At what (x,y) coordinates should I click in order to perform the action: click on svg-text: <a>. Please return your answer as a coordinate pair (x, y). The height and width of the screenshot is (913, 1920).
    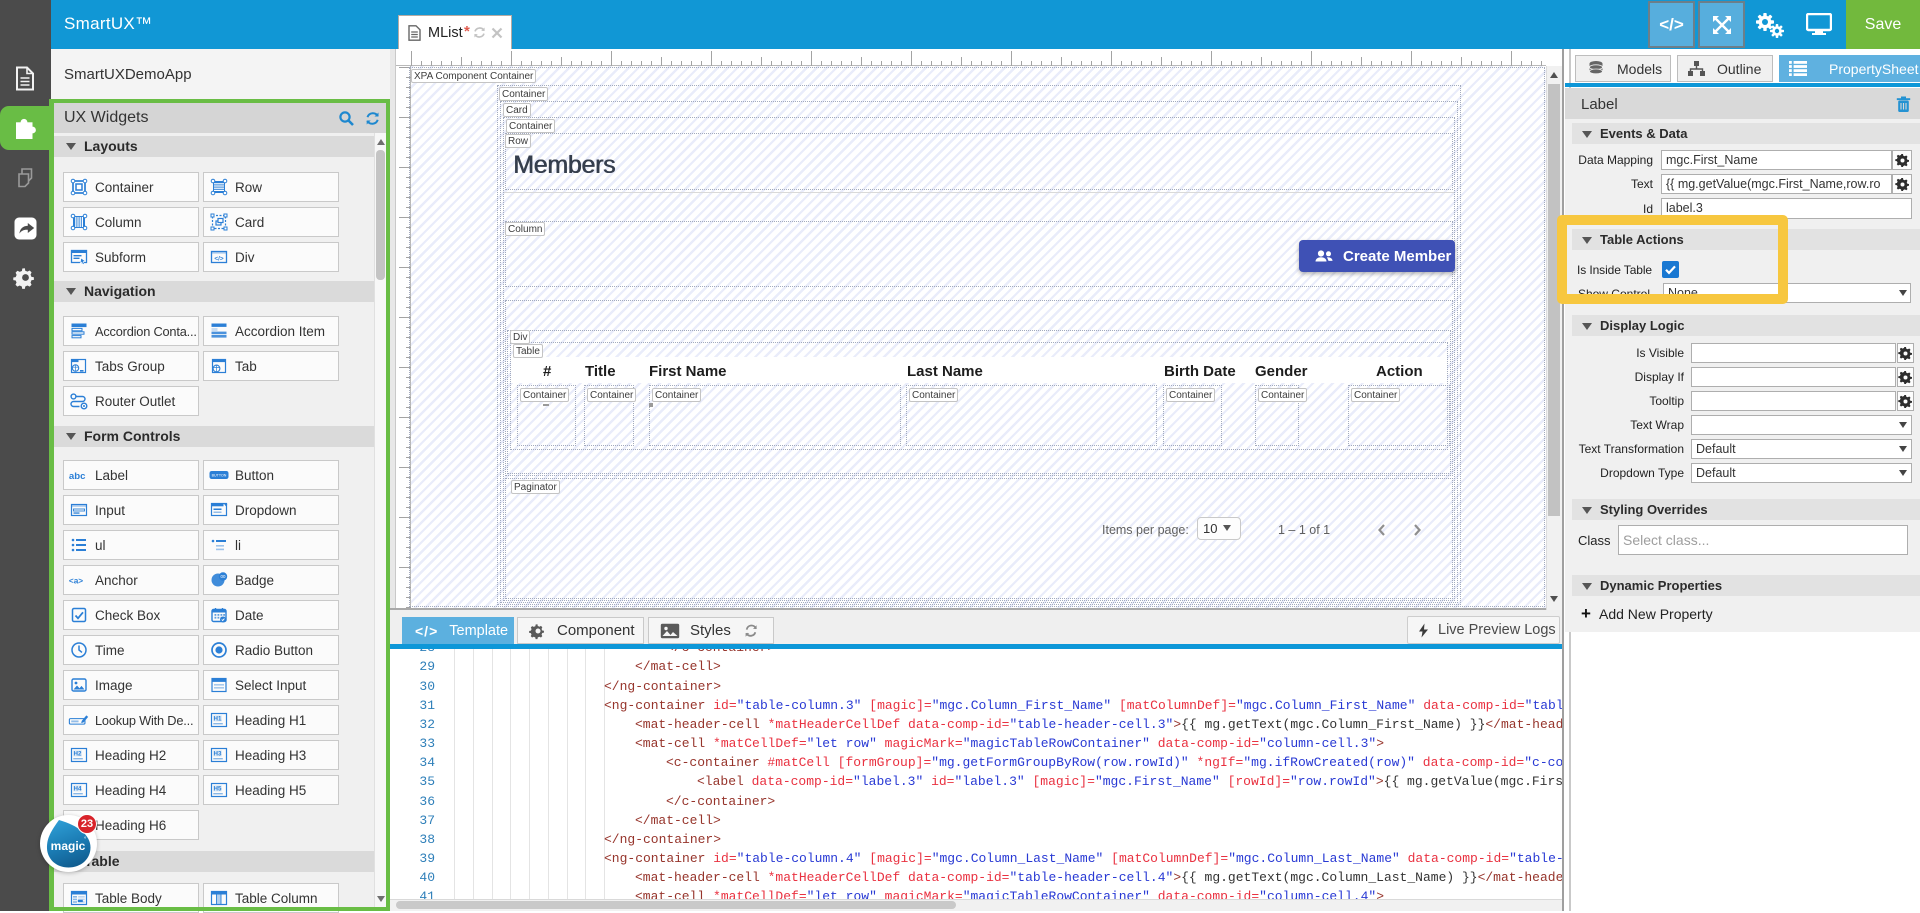
    Looking at the image, I should click on (76, 581).